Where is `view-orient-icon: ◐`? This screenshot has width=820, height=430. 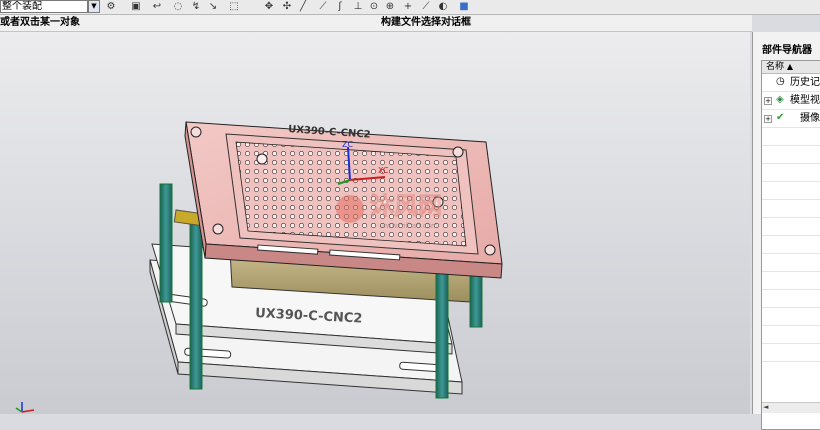
view-orient-icon: ◐ is located at coordinates (443, 7).